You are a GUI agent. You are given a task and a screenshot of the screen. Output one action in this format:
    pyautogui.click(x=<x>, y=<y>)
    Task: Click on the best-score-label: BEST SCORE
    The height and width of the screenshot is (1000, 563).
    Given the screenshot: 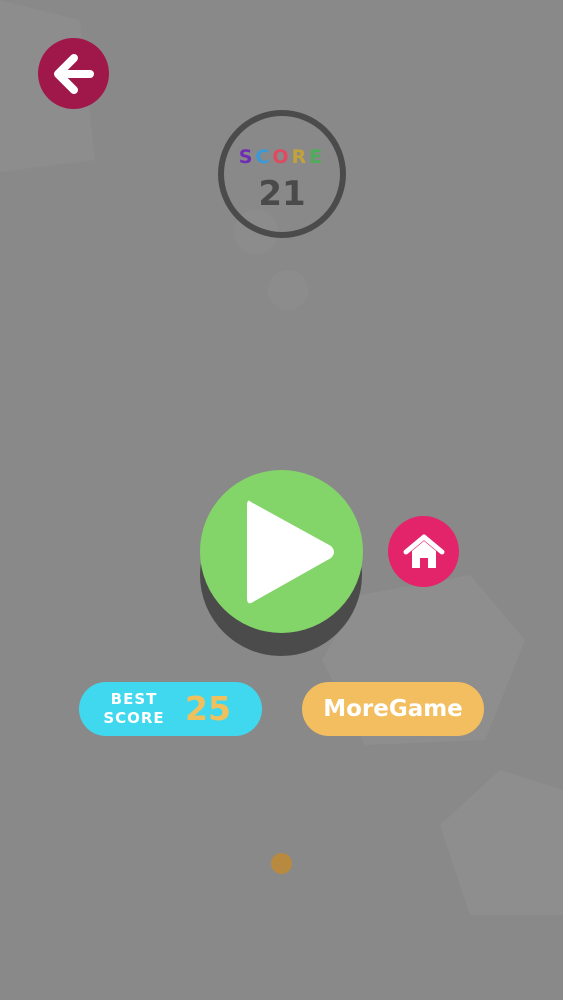 What is the action you would take?
    pyautogui.click(x=134, y=708)
    